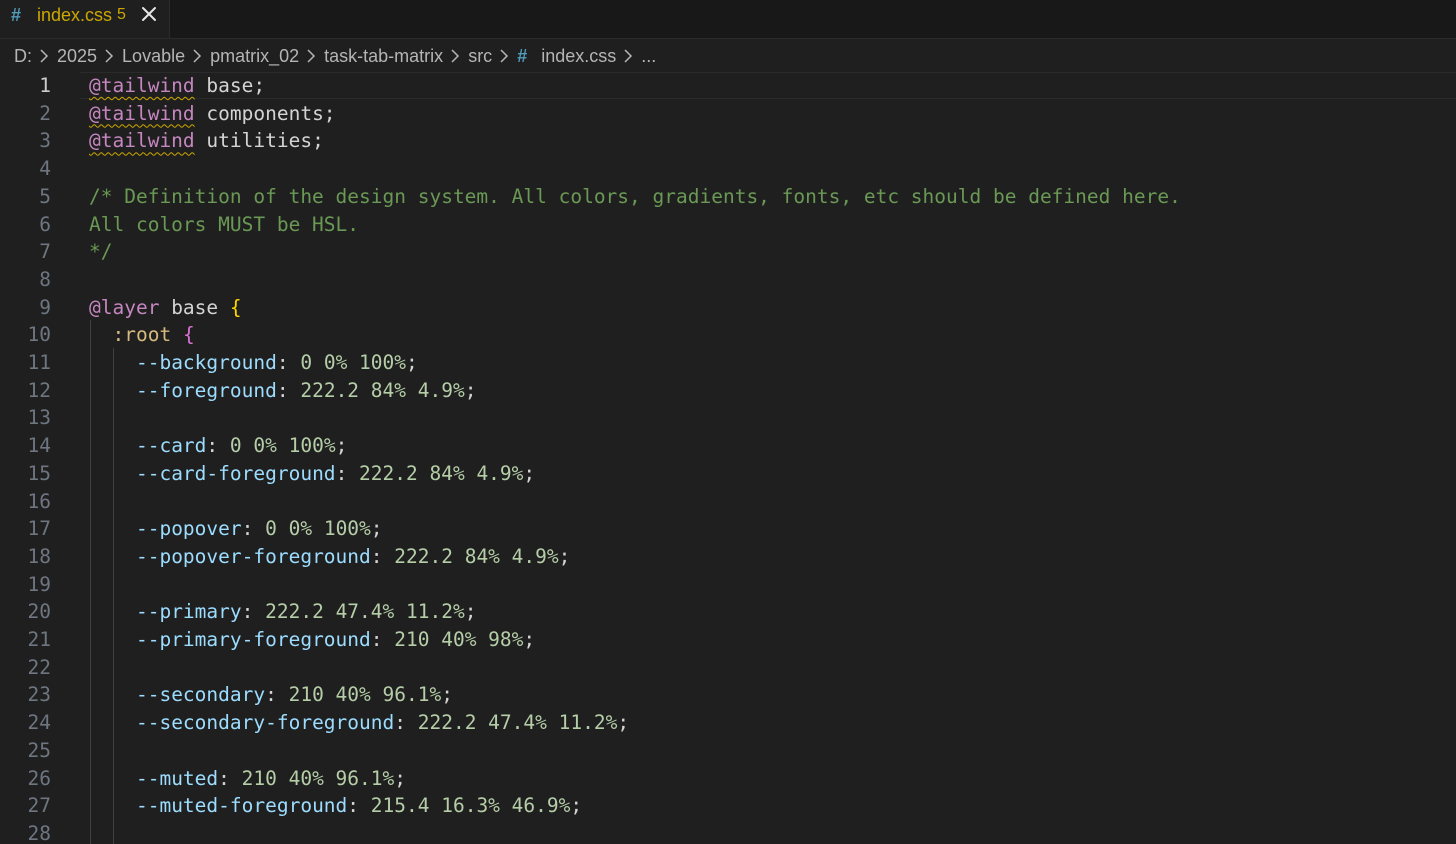 The width and height of the screenshot is (1456, 844). What do you see at coordinates (728, 779) in the screenshot?
I see `code-line: 26 --muted: 210 40% 96.1%;` at bounding box center [728, 779].